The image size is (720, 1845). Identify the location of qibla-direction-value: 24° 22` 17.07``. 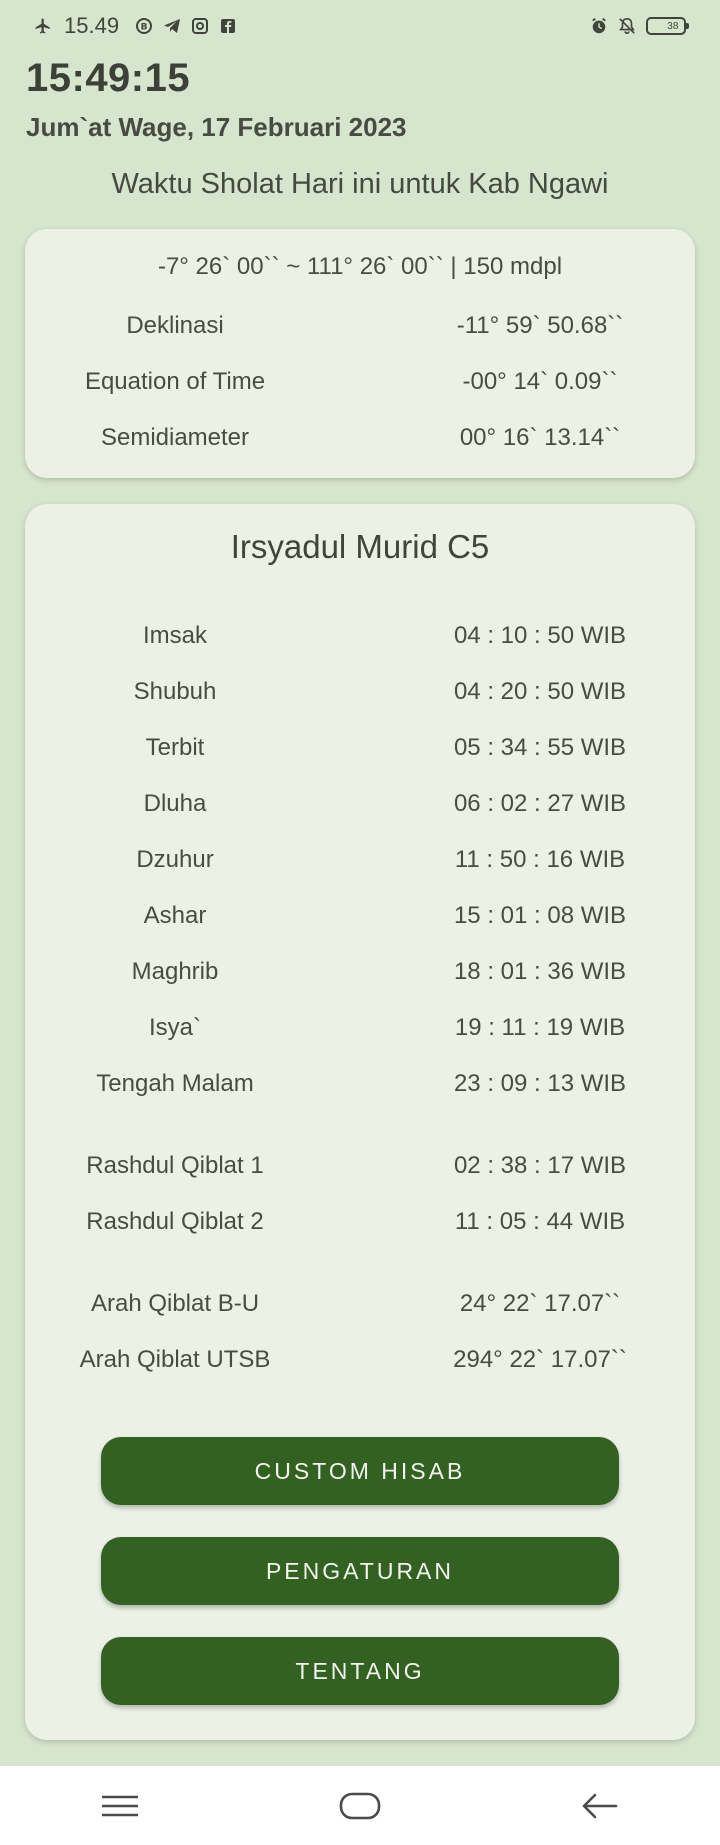
(540, 1303).